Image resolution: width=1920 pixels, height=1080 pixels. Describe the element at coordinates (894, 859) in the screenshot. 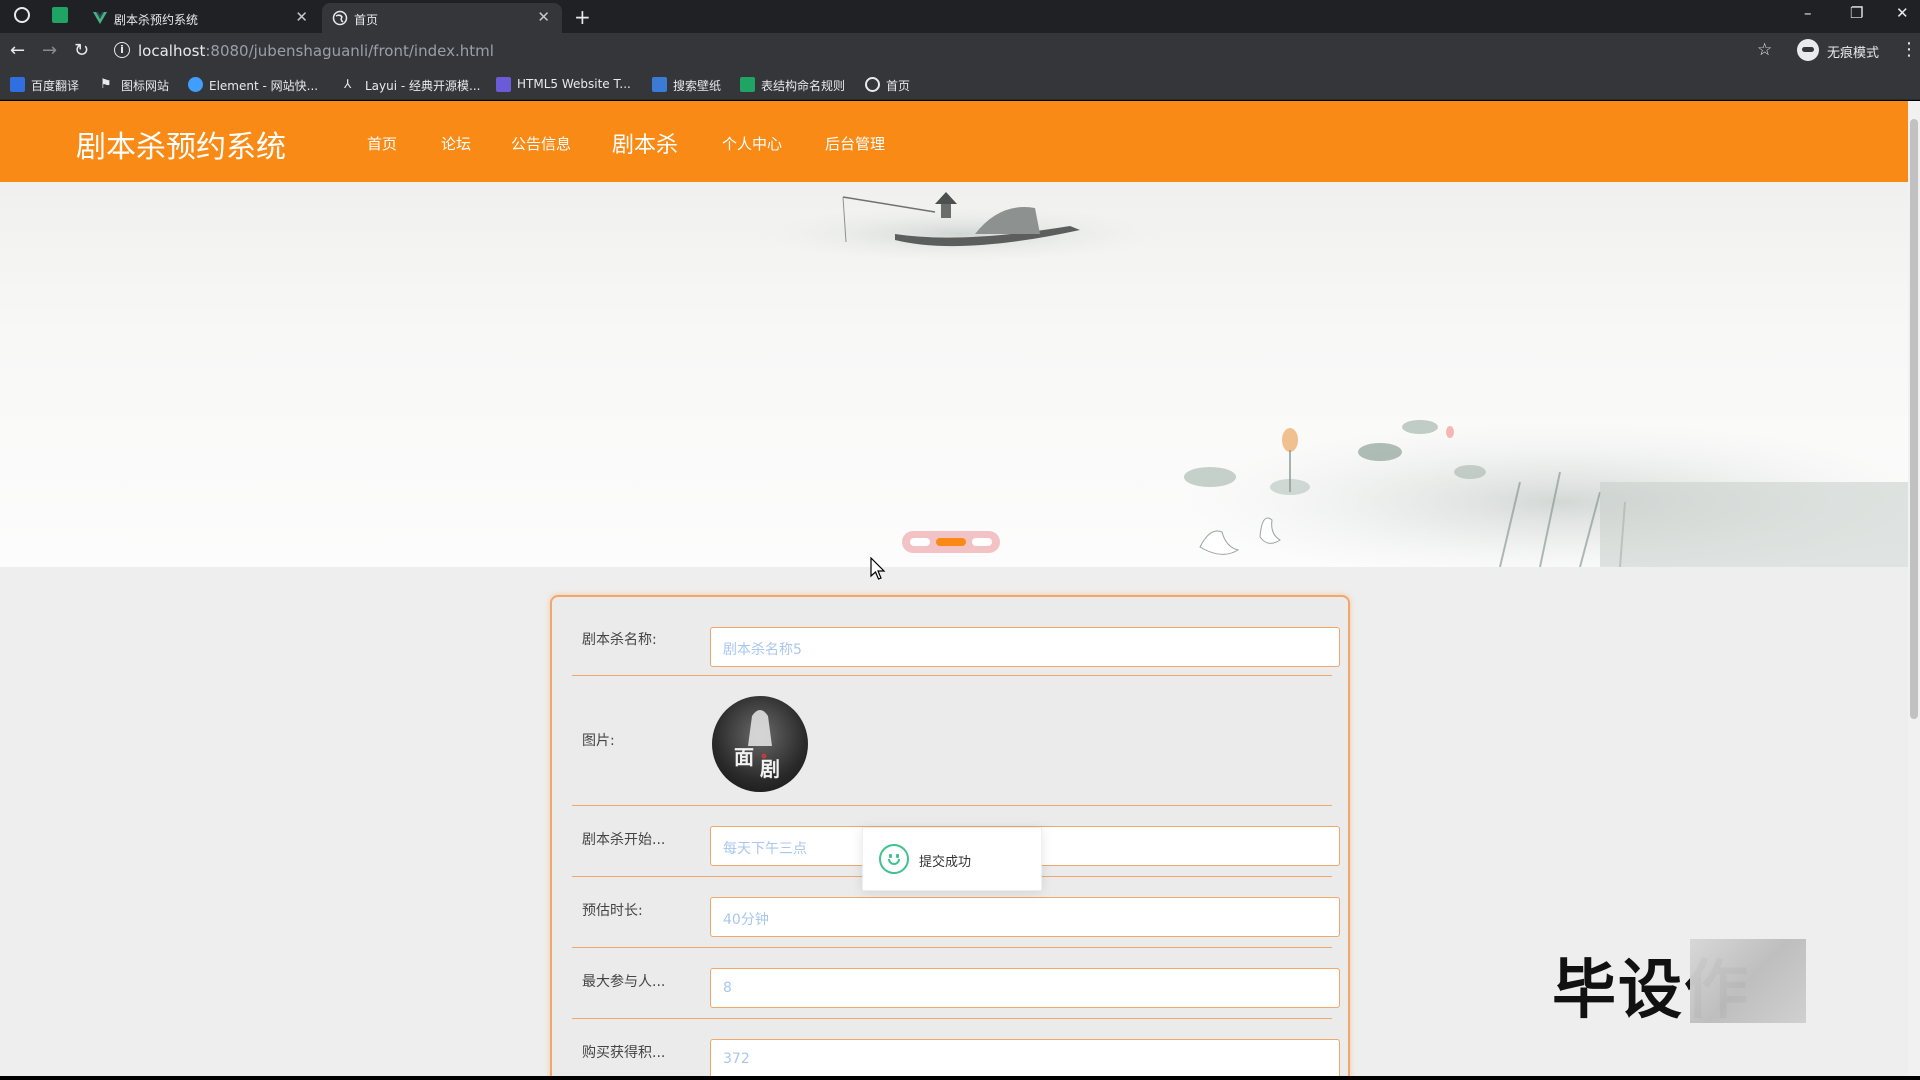

I see `smile-icon` at that location.